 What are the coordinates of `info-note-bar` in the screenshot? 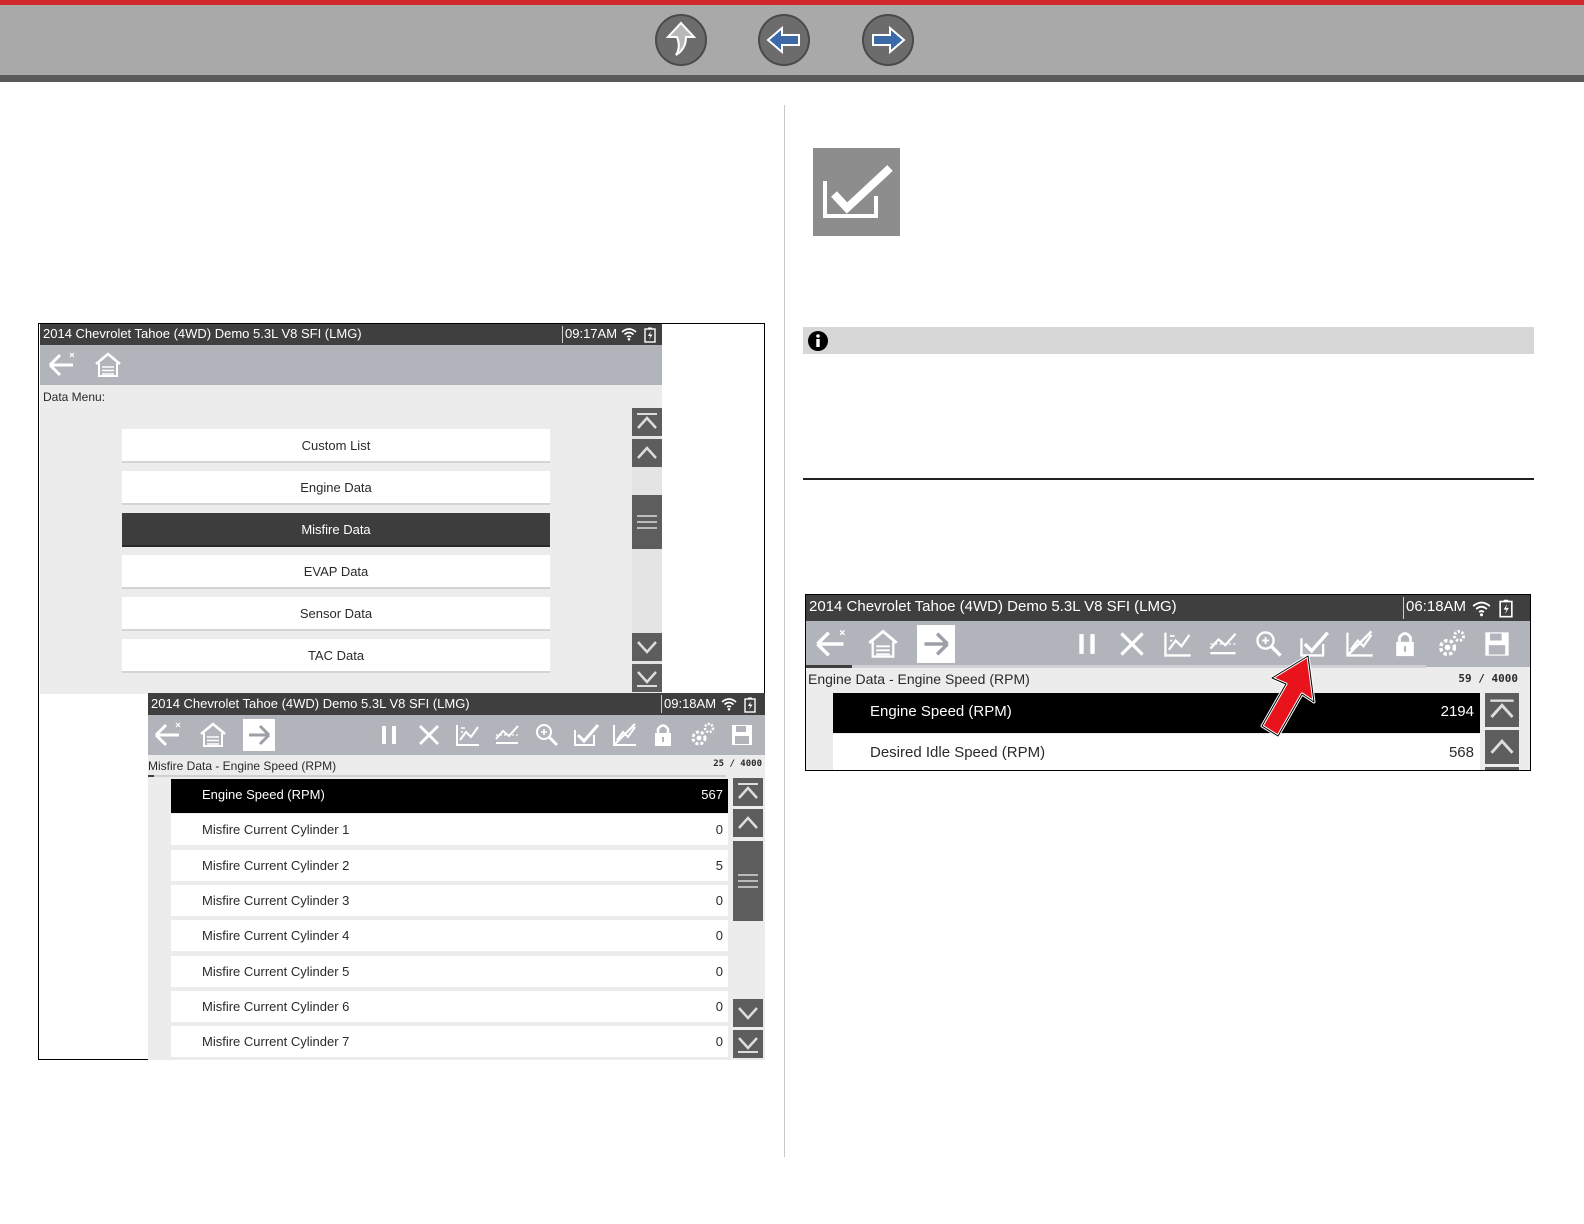 It's located at (1168, 340).